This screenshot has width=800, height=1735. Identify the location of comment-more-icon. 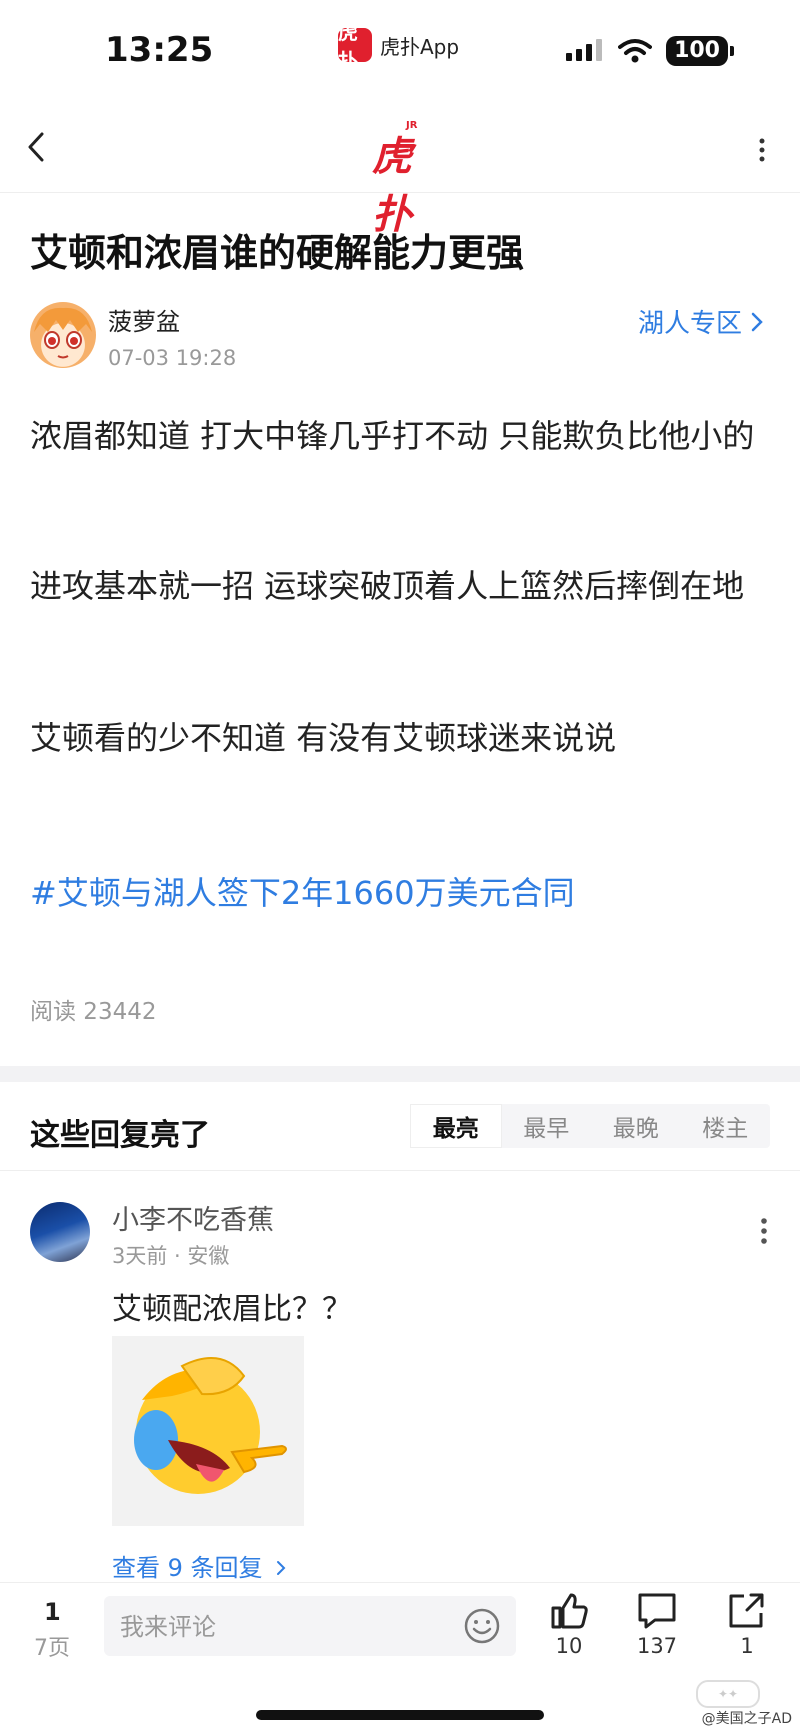
(764, 1231).